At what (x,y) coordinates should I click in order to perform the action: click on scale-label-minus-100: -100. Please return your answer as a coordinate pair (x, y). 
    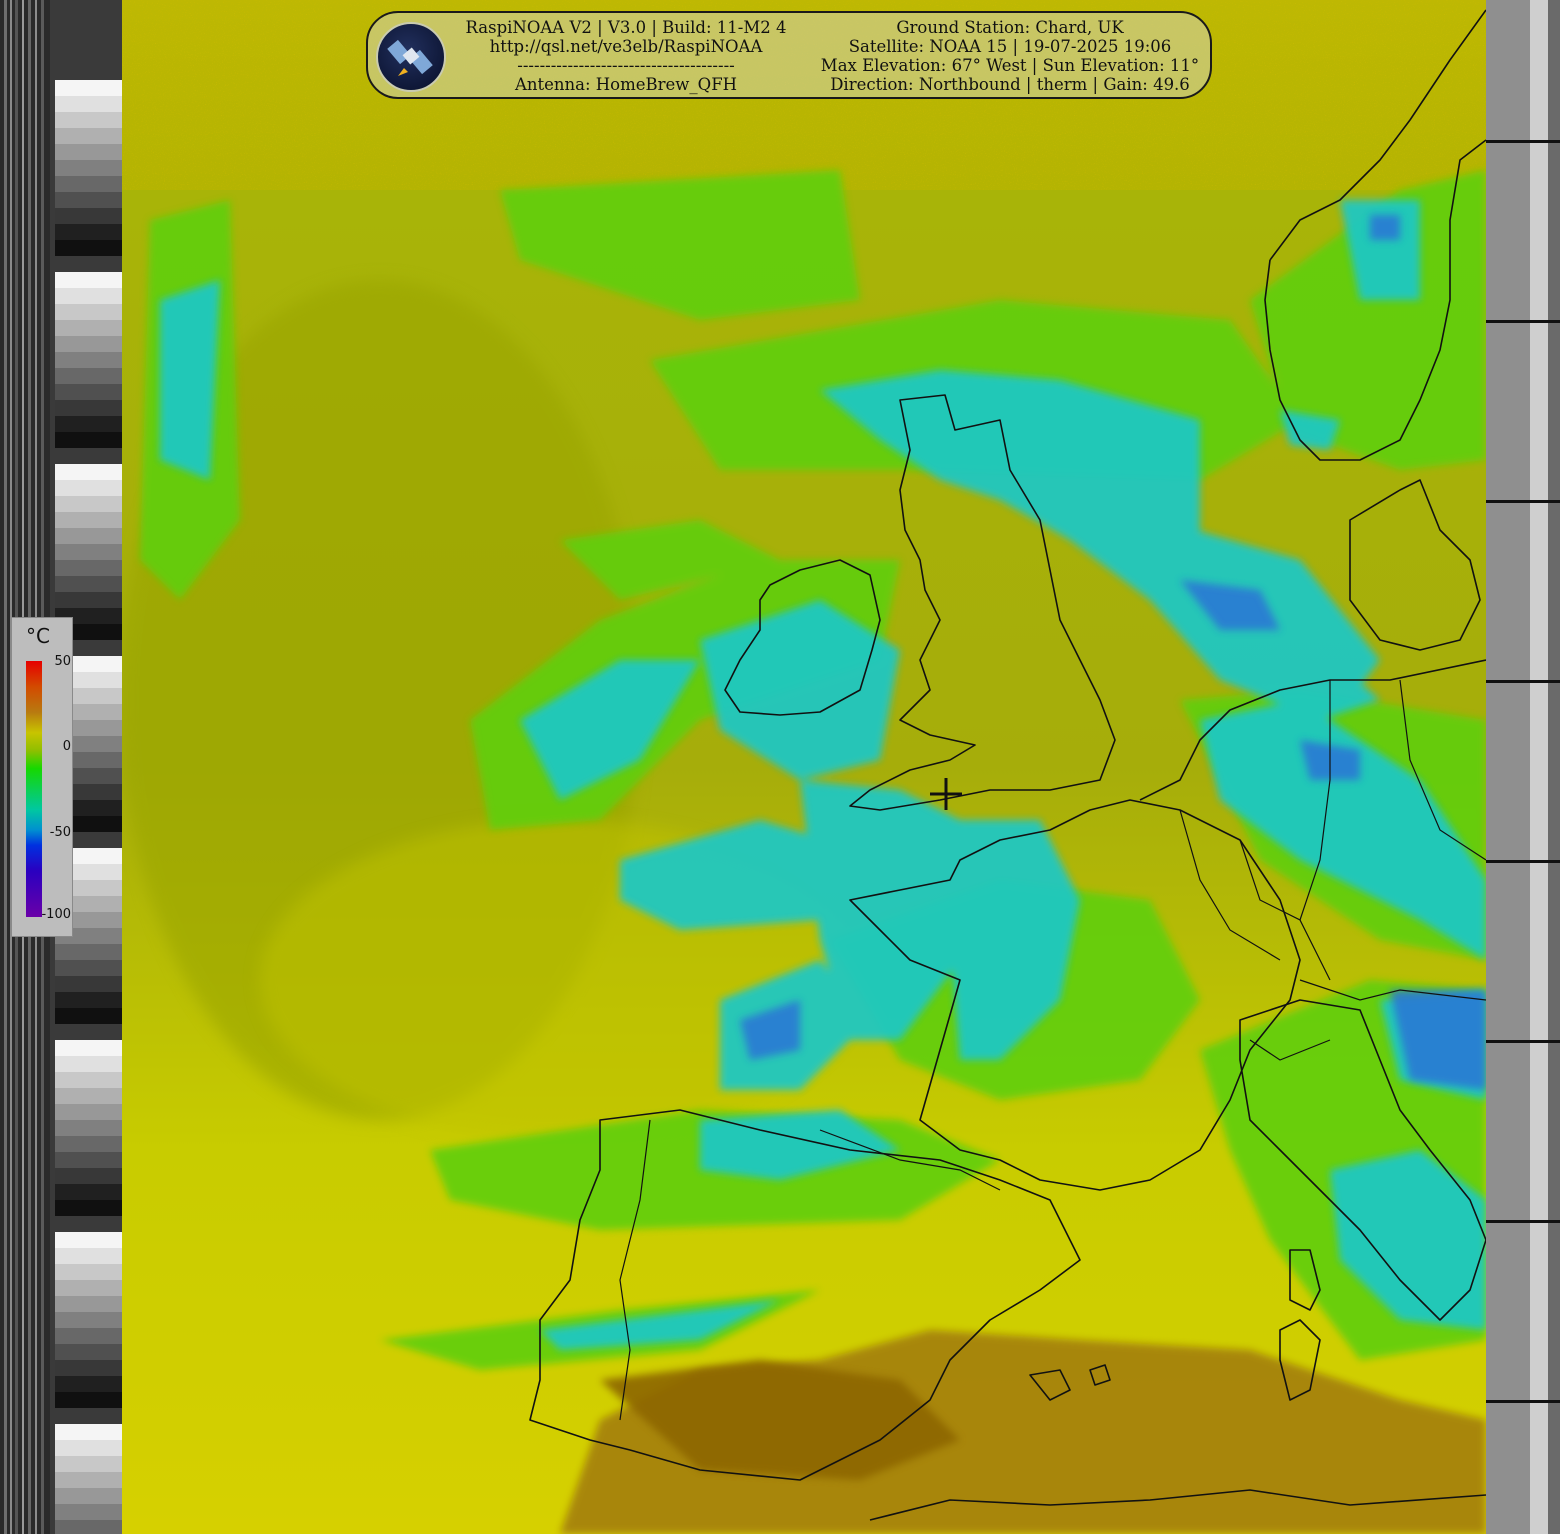
    Looking at the image, I should click on (56, 914).